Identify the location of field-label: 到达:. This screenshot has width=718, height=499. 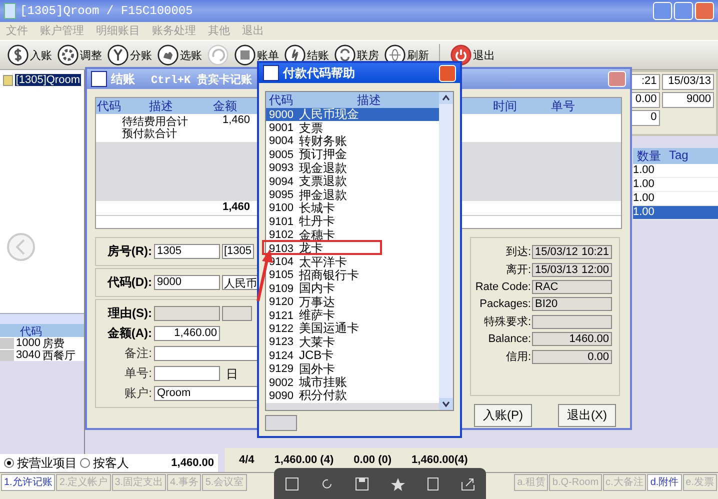
(517, 252).